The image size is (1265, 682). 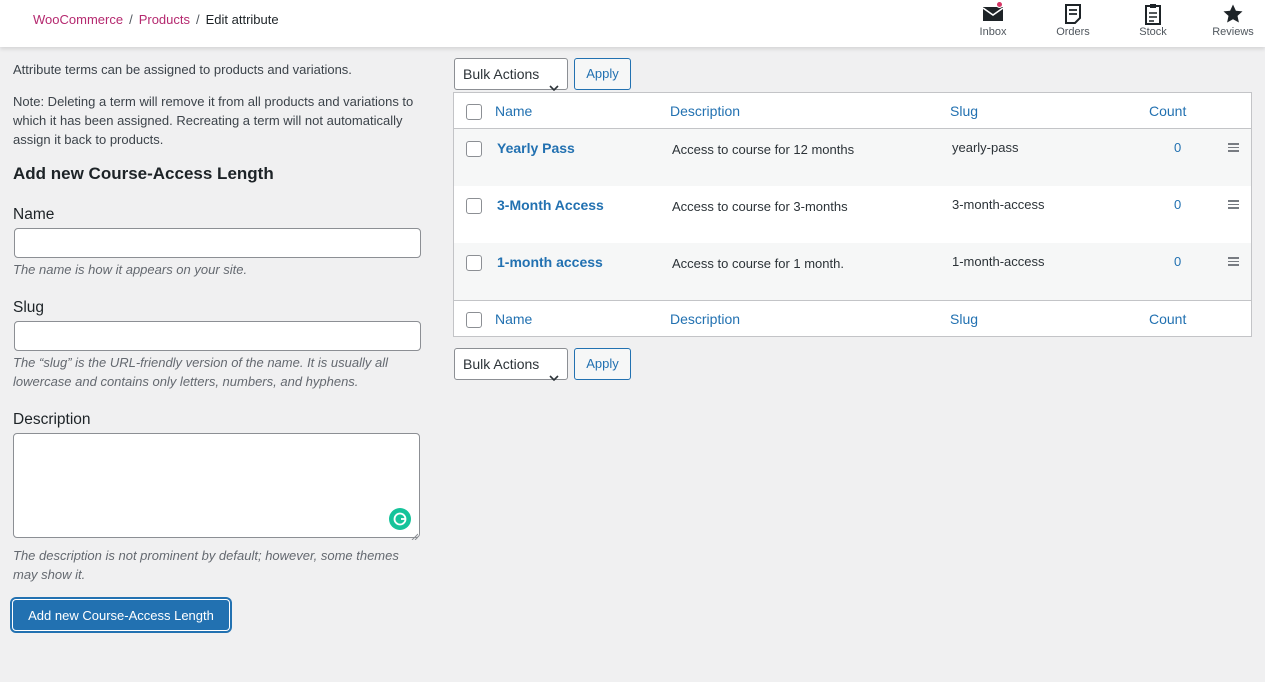 I want to click on term-slug: 3-month-access, so click(x=998, y=204).